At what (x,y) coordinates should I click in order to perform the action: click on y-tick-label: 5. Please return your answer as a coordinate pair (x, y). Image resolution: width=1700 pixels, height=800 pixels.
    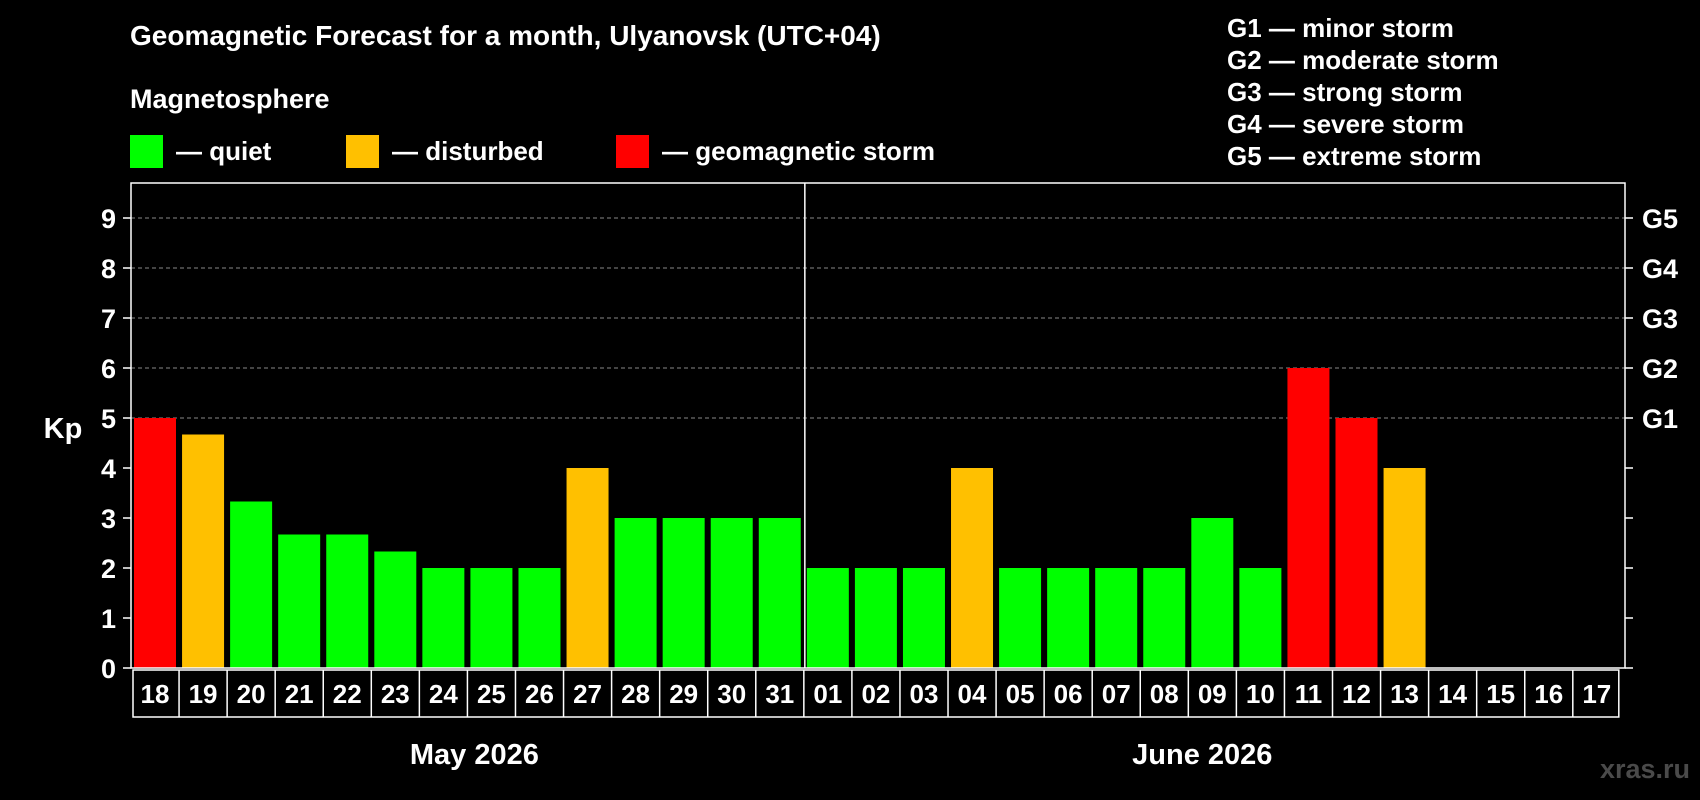
    Looking at the image, I should click on (108, 419).